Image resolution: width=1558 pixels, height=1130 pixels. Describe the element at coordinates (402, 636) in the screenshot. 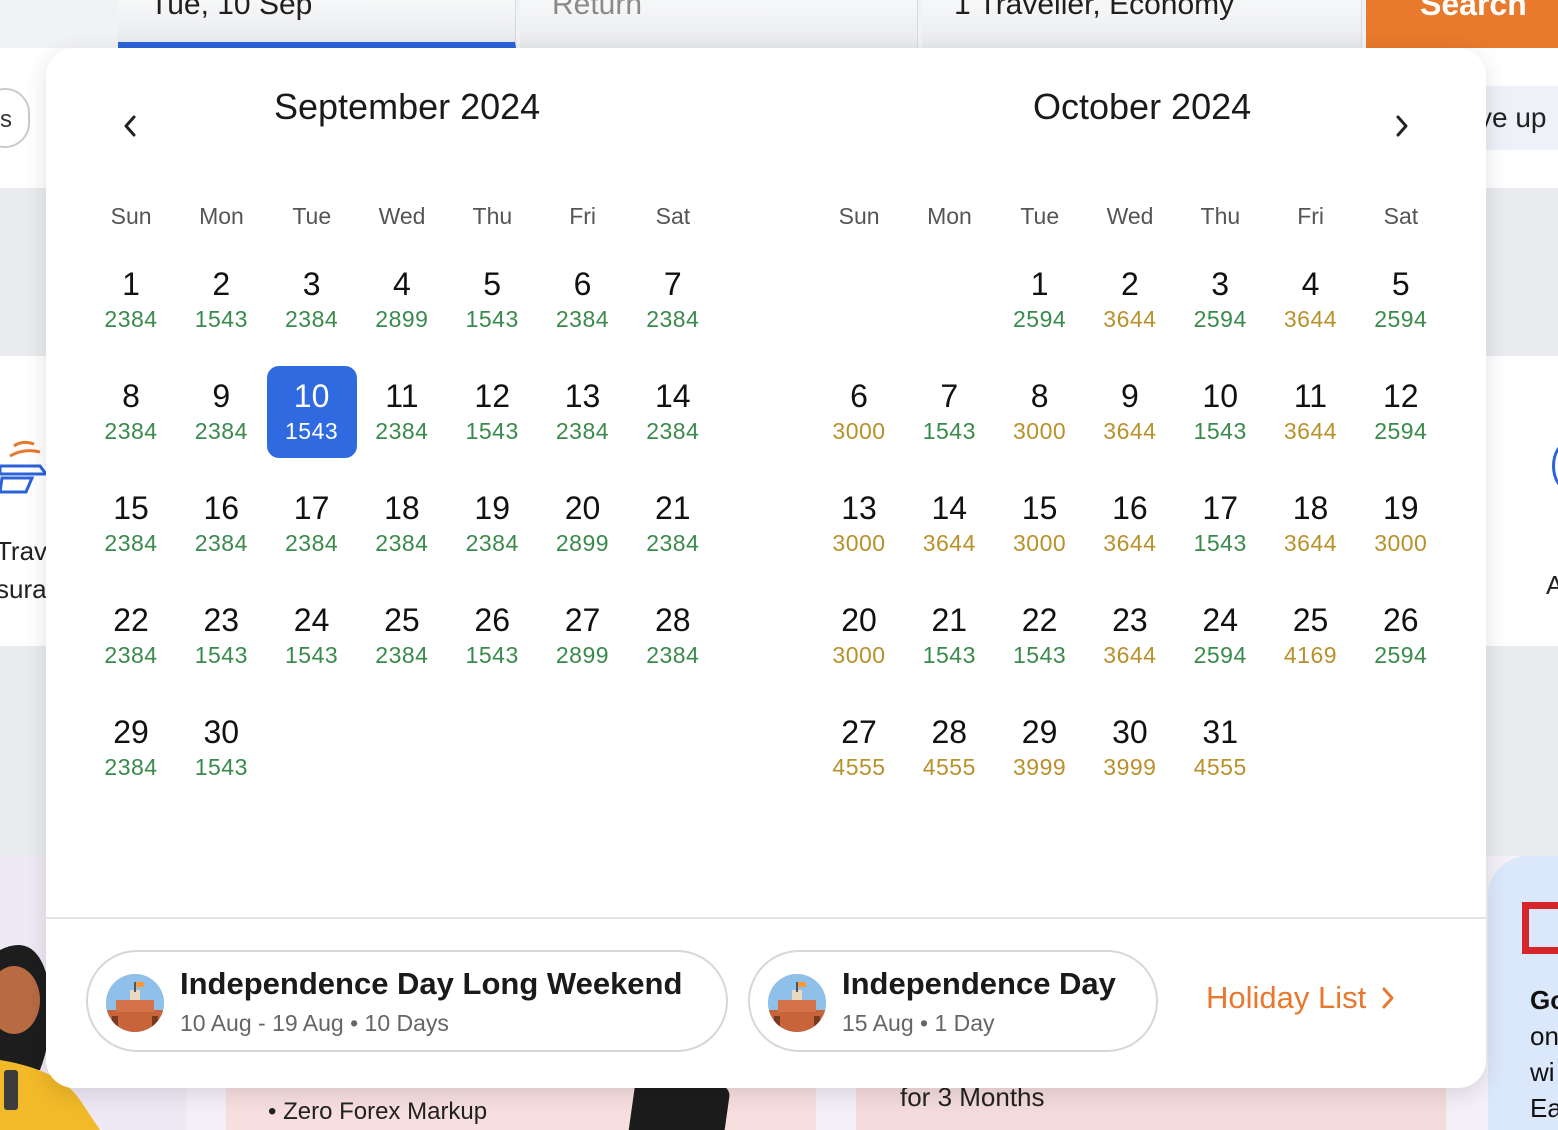

I see `day-cell: 25 2384` at that location.